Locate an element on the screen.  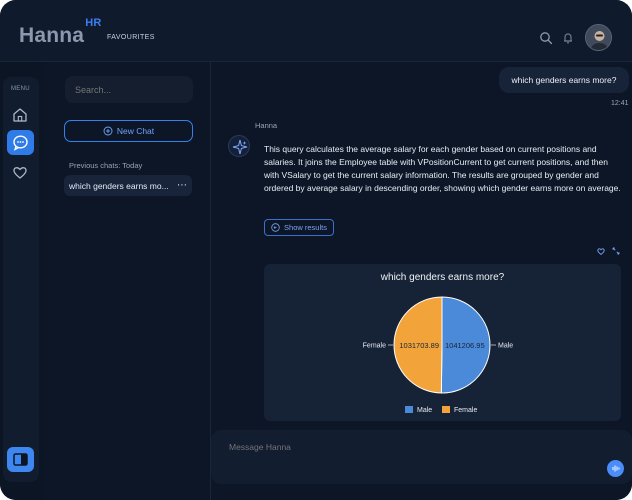
sparkle-icon is located at coordinates (240, 147).